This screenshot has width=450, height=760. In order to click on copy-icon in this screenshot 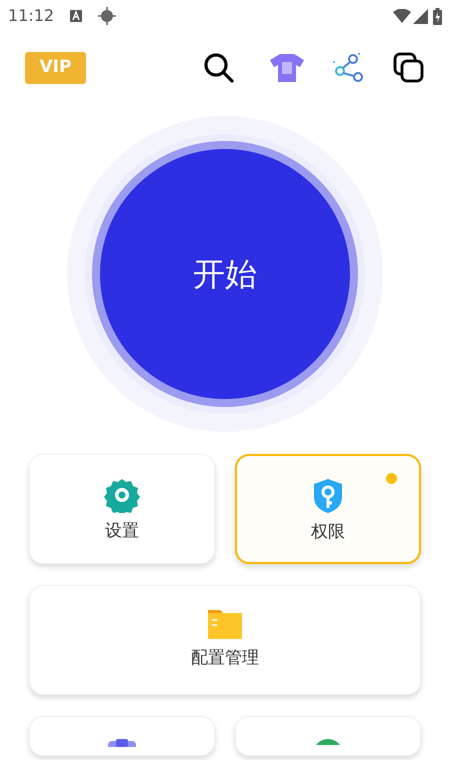, I will do `click(409, 68)`.